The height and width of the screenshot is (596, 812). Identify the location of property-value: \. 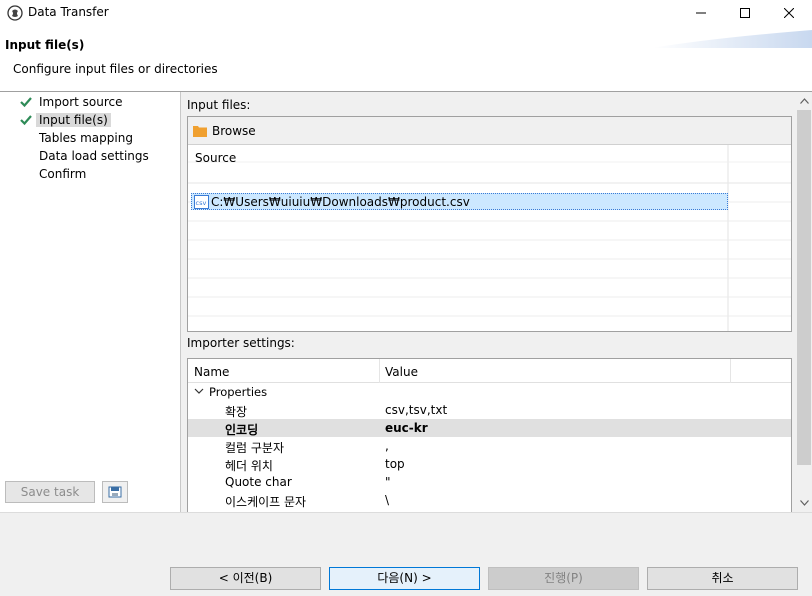
(387, 500).